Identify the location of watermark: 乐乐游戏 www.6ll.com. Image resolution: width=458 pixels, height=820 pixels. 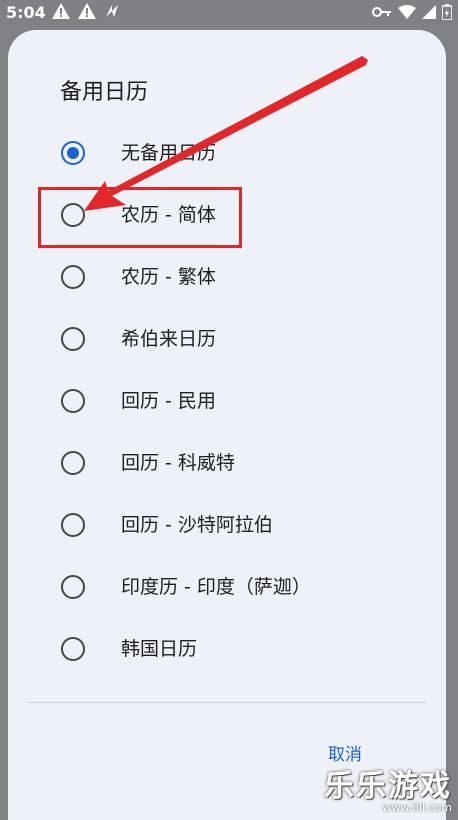
(388, 787).